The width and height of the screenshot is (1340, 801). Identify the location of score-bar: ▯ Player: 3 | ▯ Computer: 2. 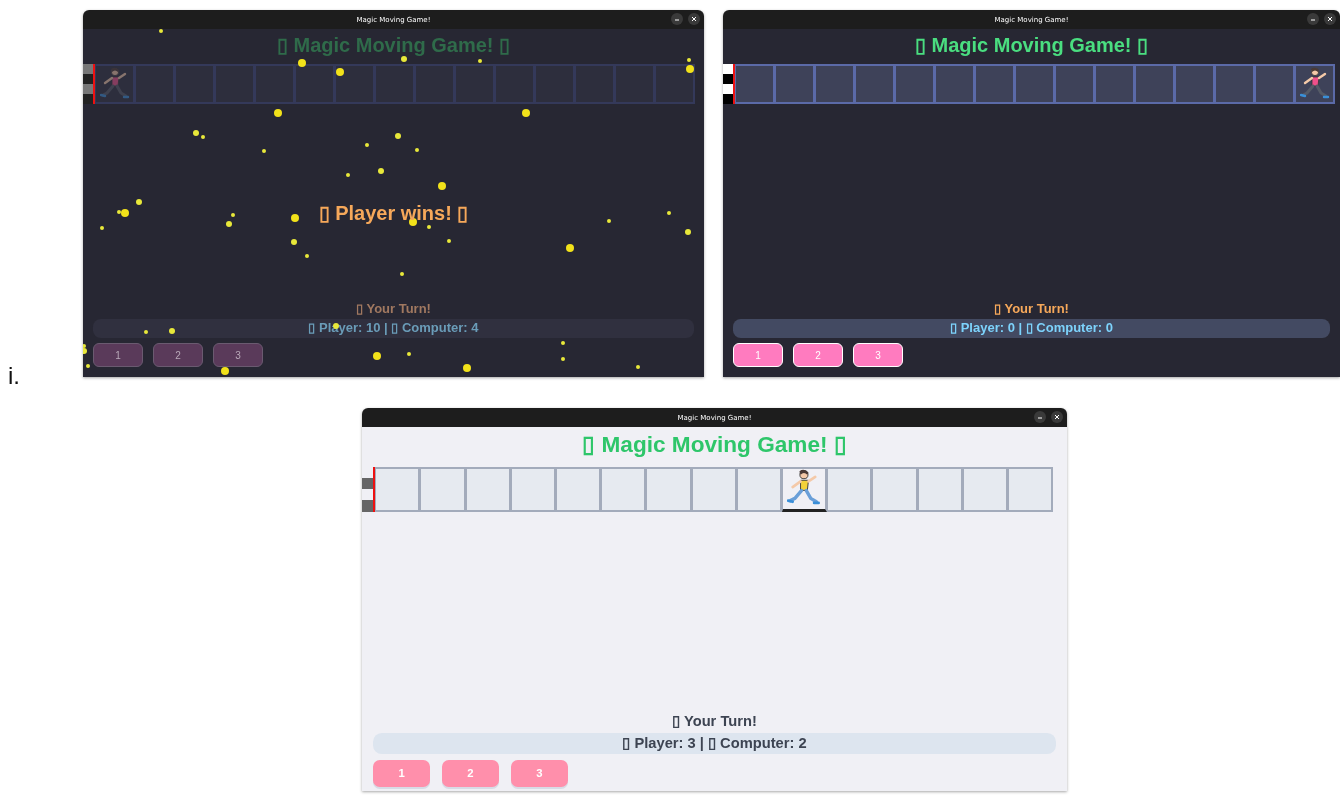
(714, 743).